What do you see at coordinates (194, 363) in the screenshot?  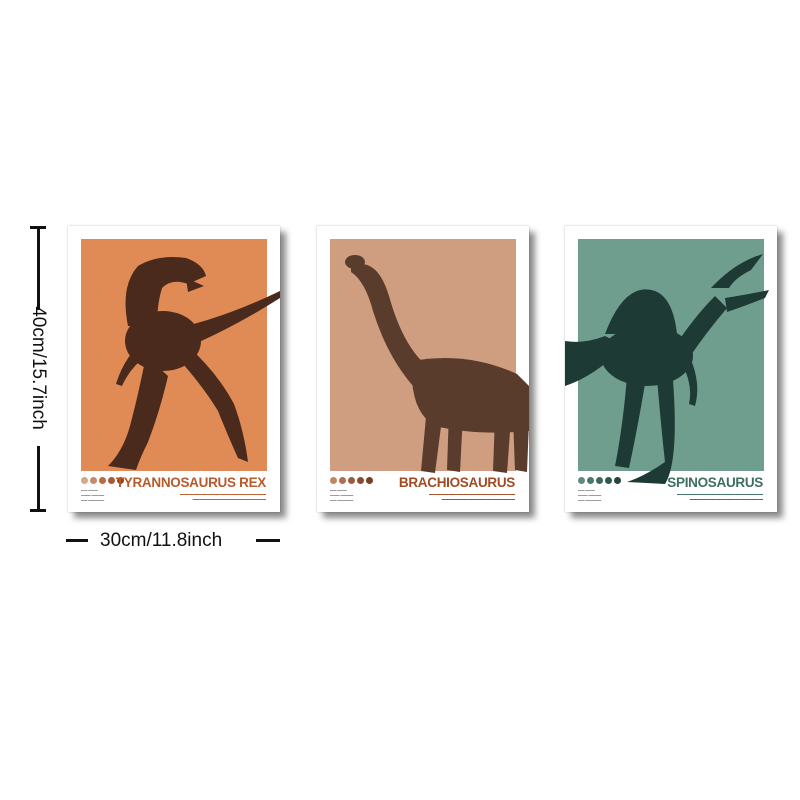 I see `tyrannosaurus-illustration` at bounding box center [194, 363].